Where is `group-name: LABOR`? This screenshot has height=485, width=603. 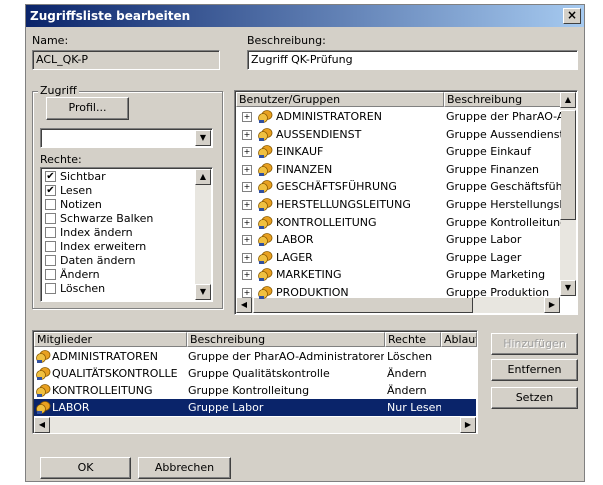 group-name: LABOR is located at coordinates (295, 240).